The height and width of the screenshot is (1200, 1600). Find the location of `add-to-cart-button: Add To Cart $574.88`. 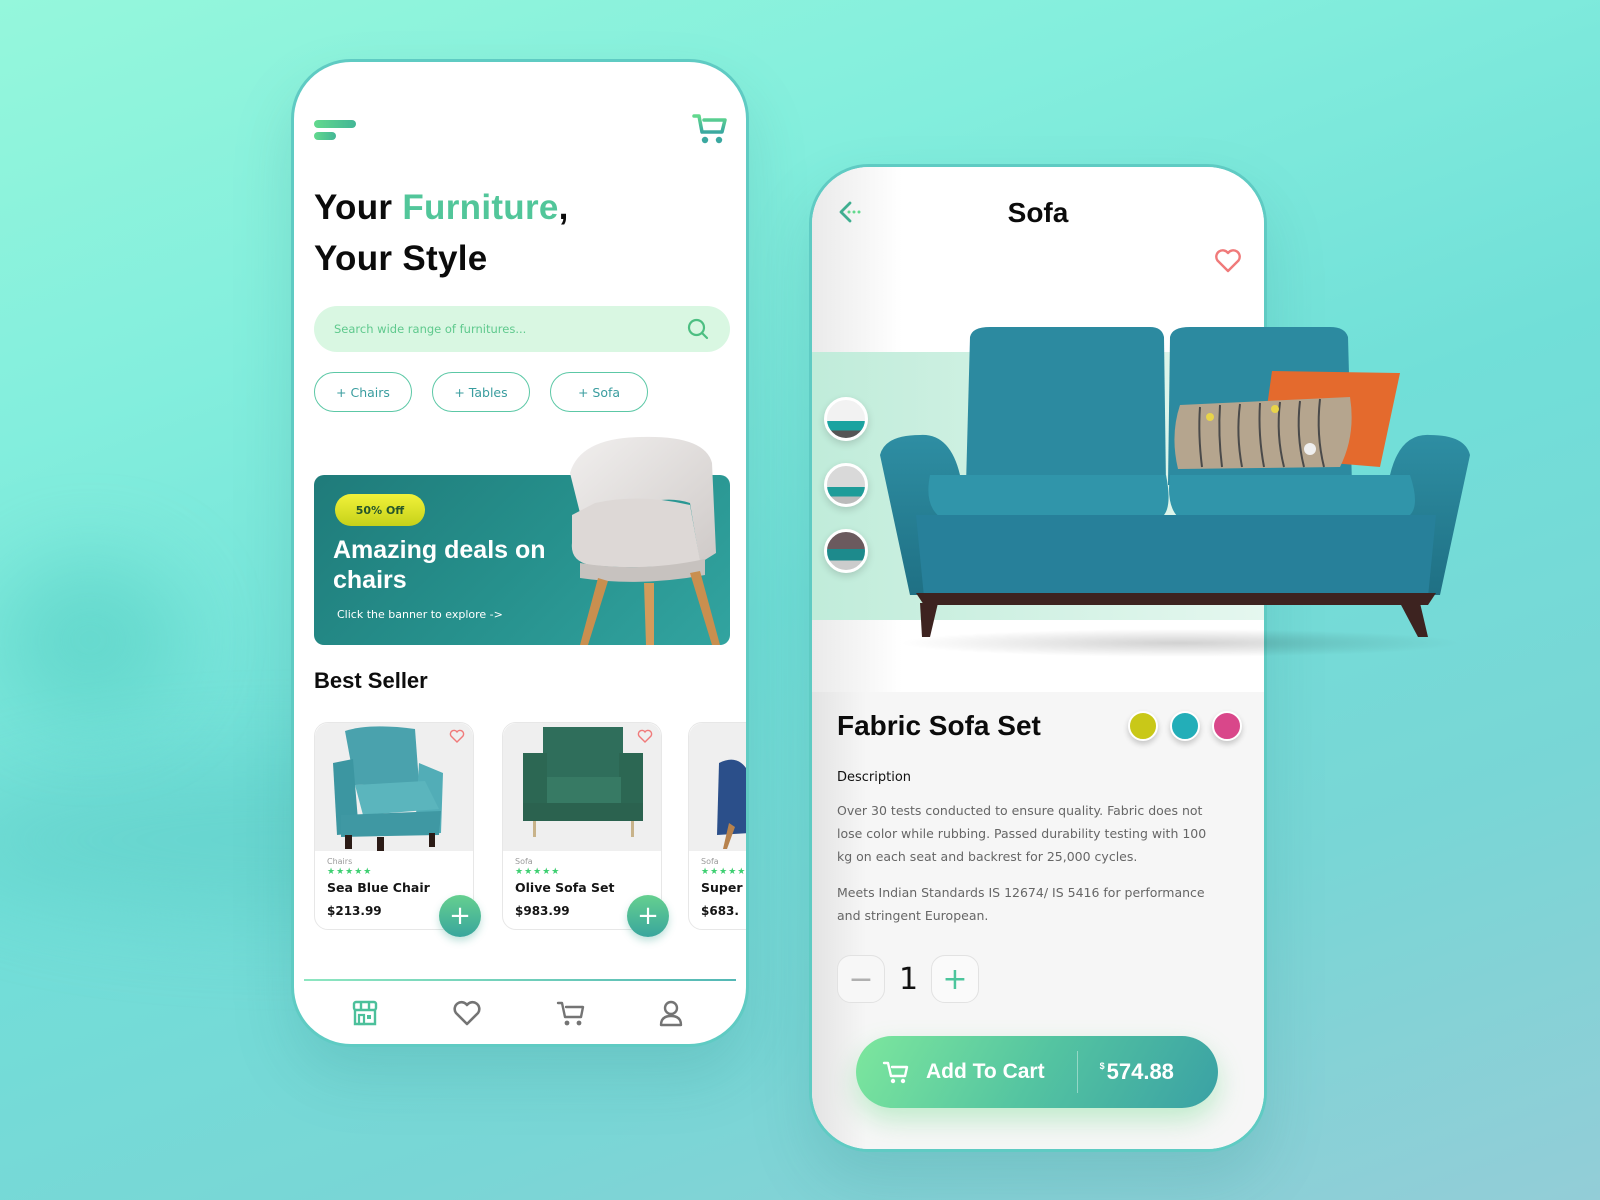

add-to-cart-button: Add To Cart $574.88 is located at coordinates (1037, 1072).